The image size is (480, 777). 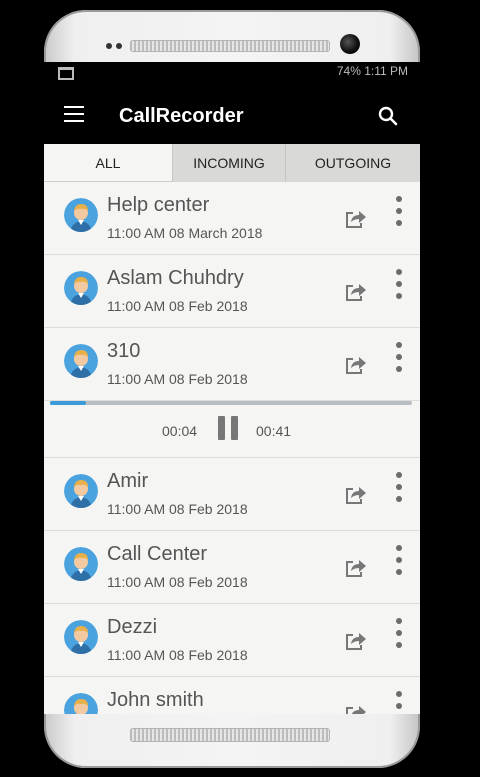 What do you see at coordinates (232, 364) in the screenshot?
I see `call-row: 310 11:00 AM 08 Feb 2018` at bounding box center [232, 364].